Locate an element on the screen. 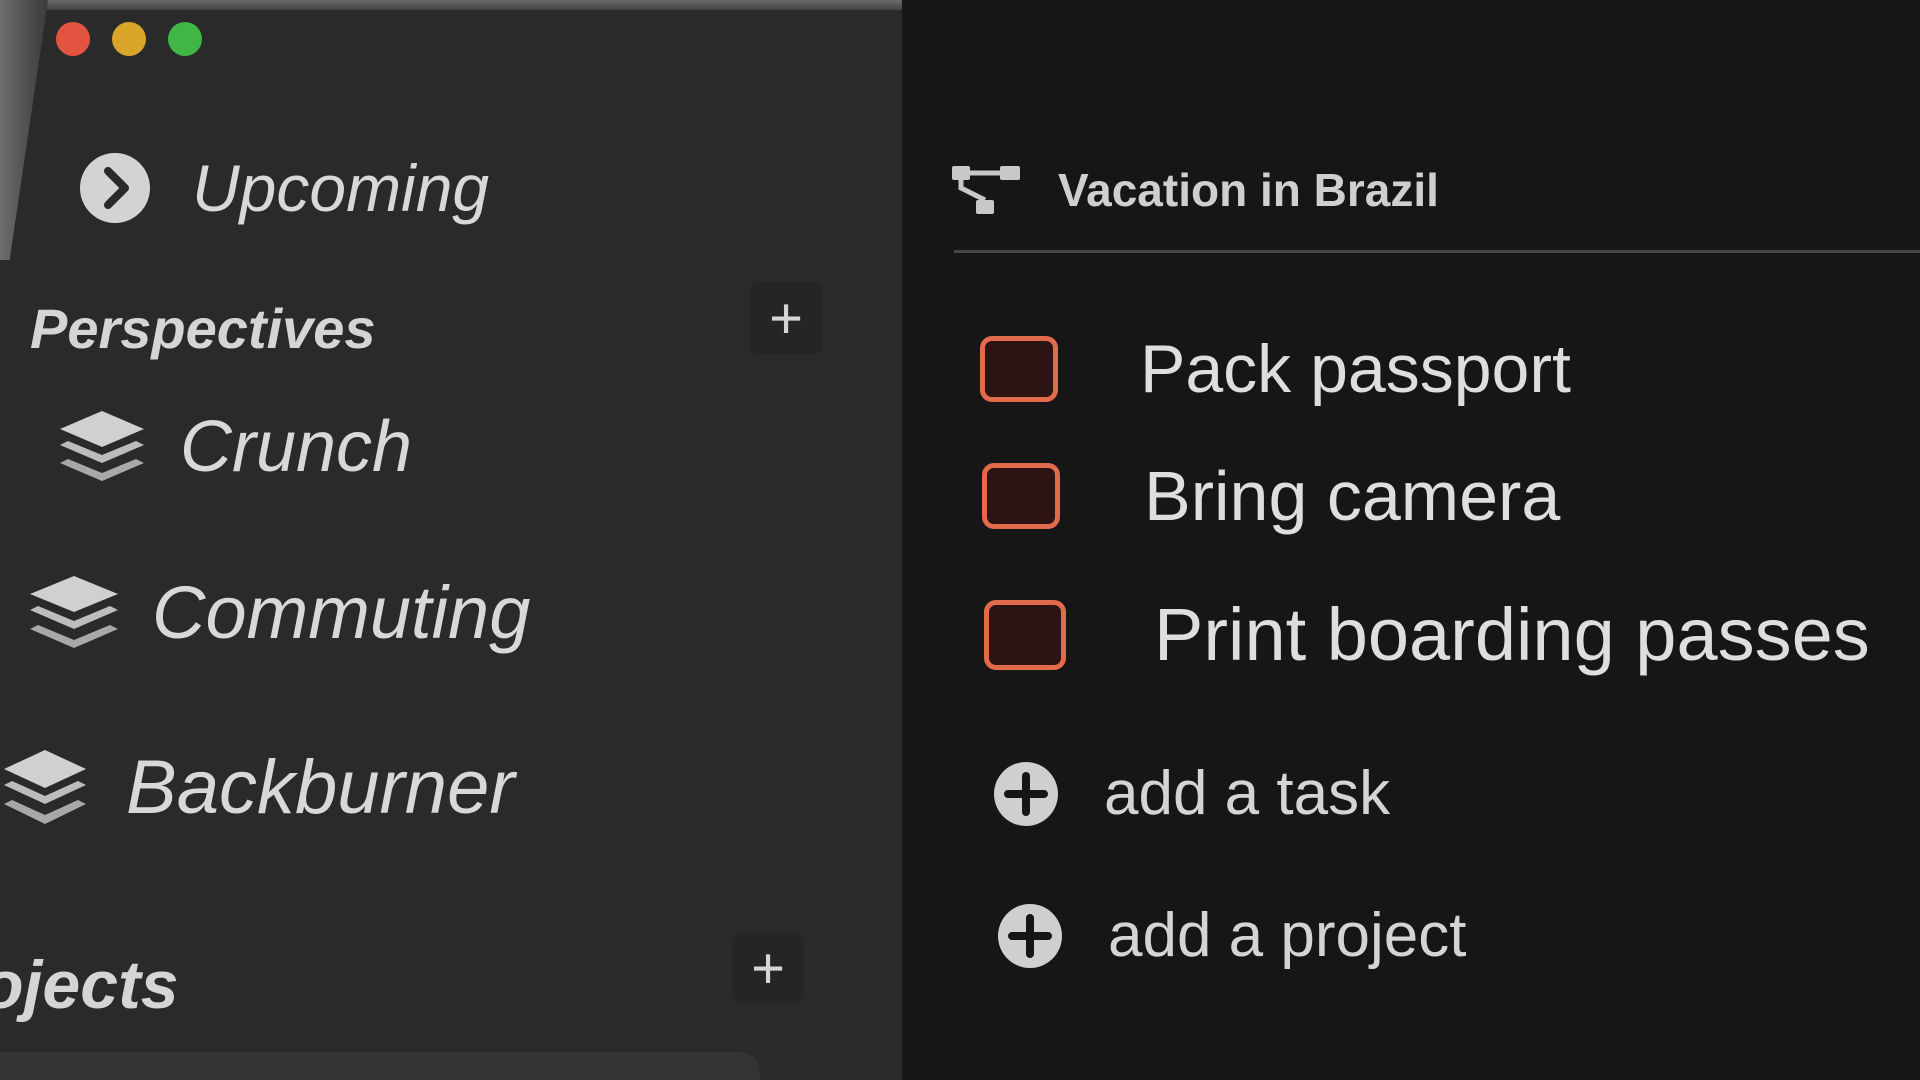 The width and height of the screenshot is (1920, 1080). zoom-window-button is located at coordinates (185, 39).